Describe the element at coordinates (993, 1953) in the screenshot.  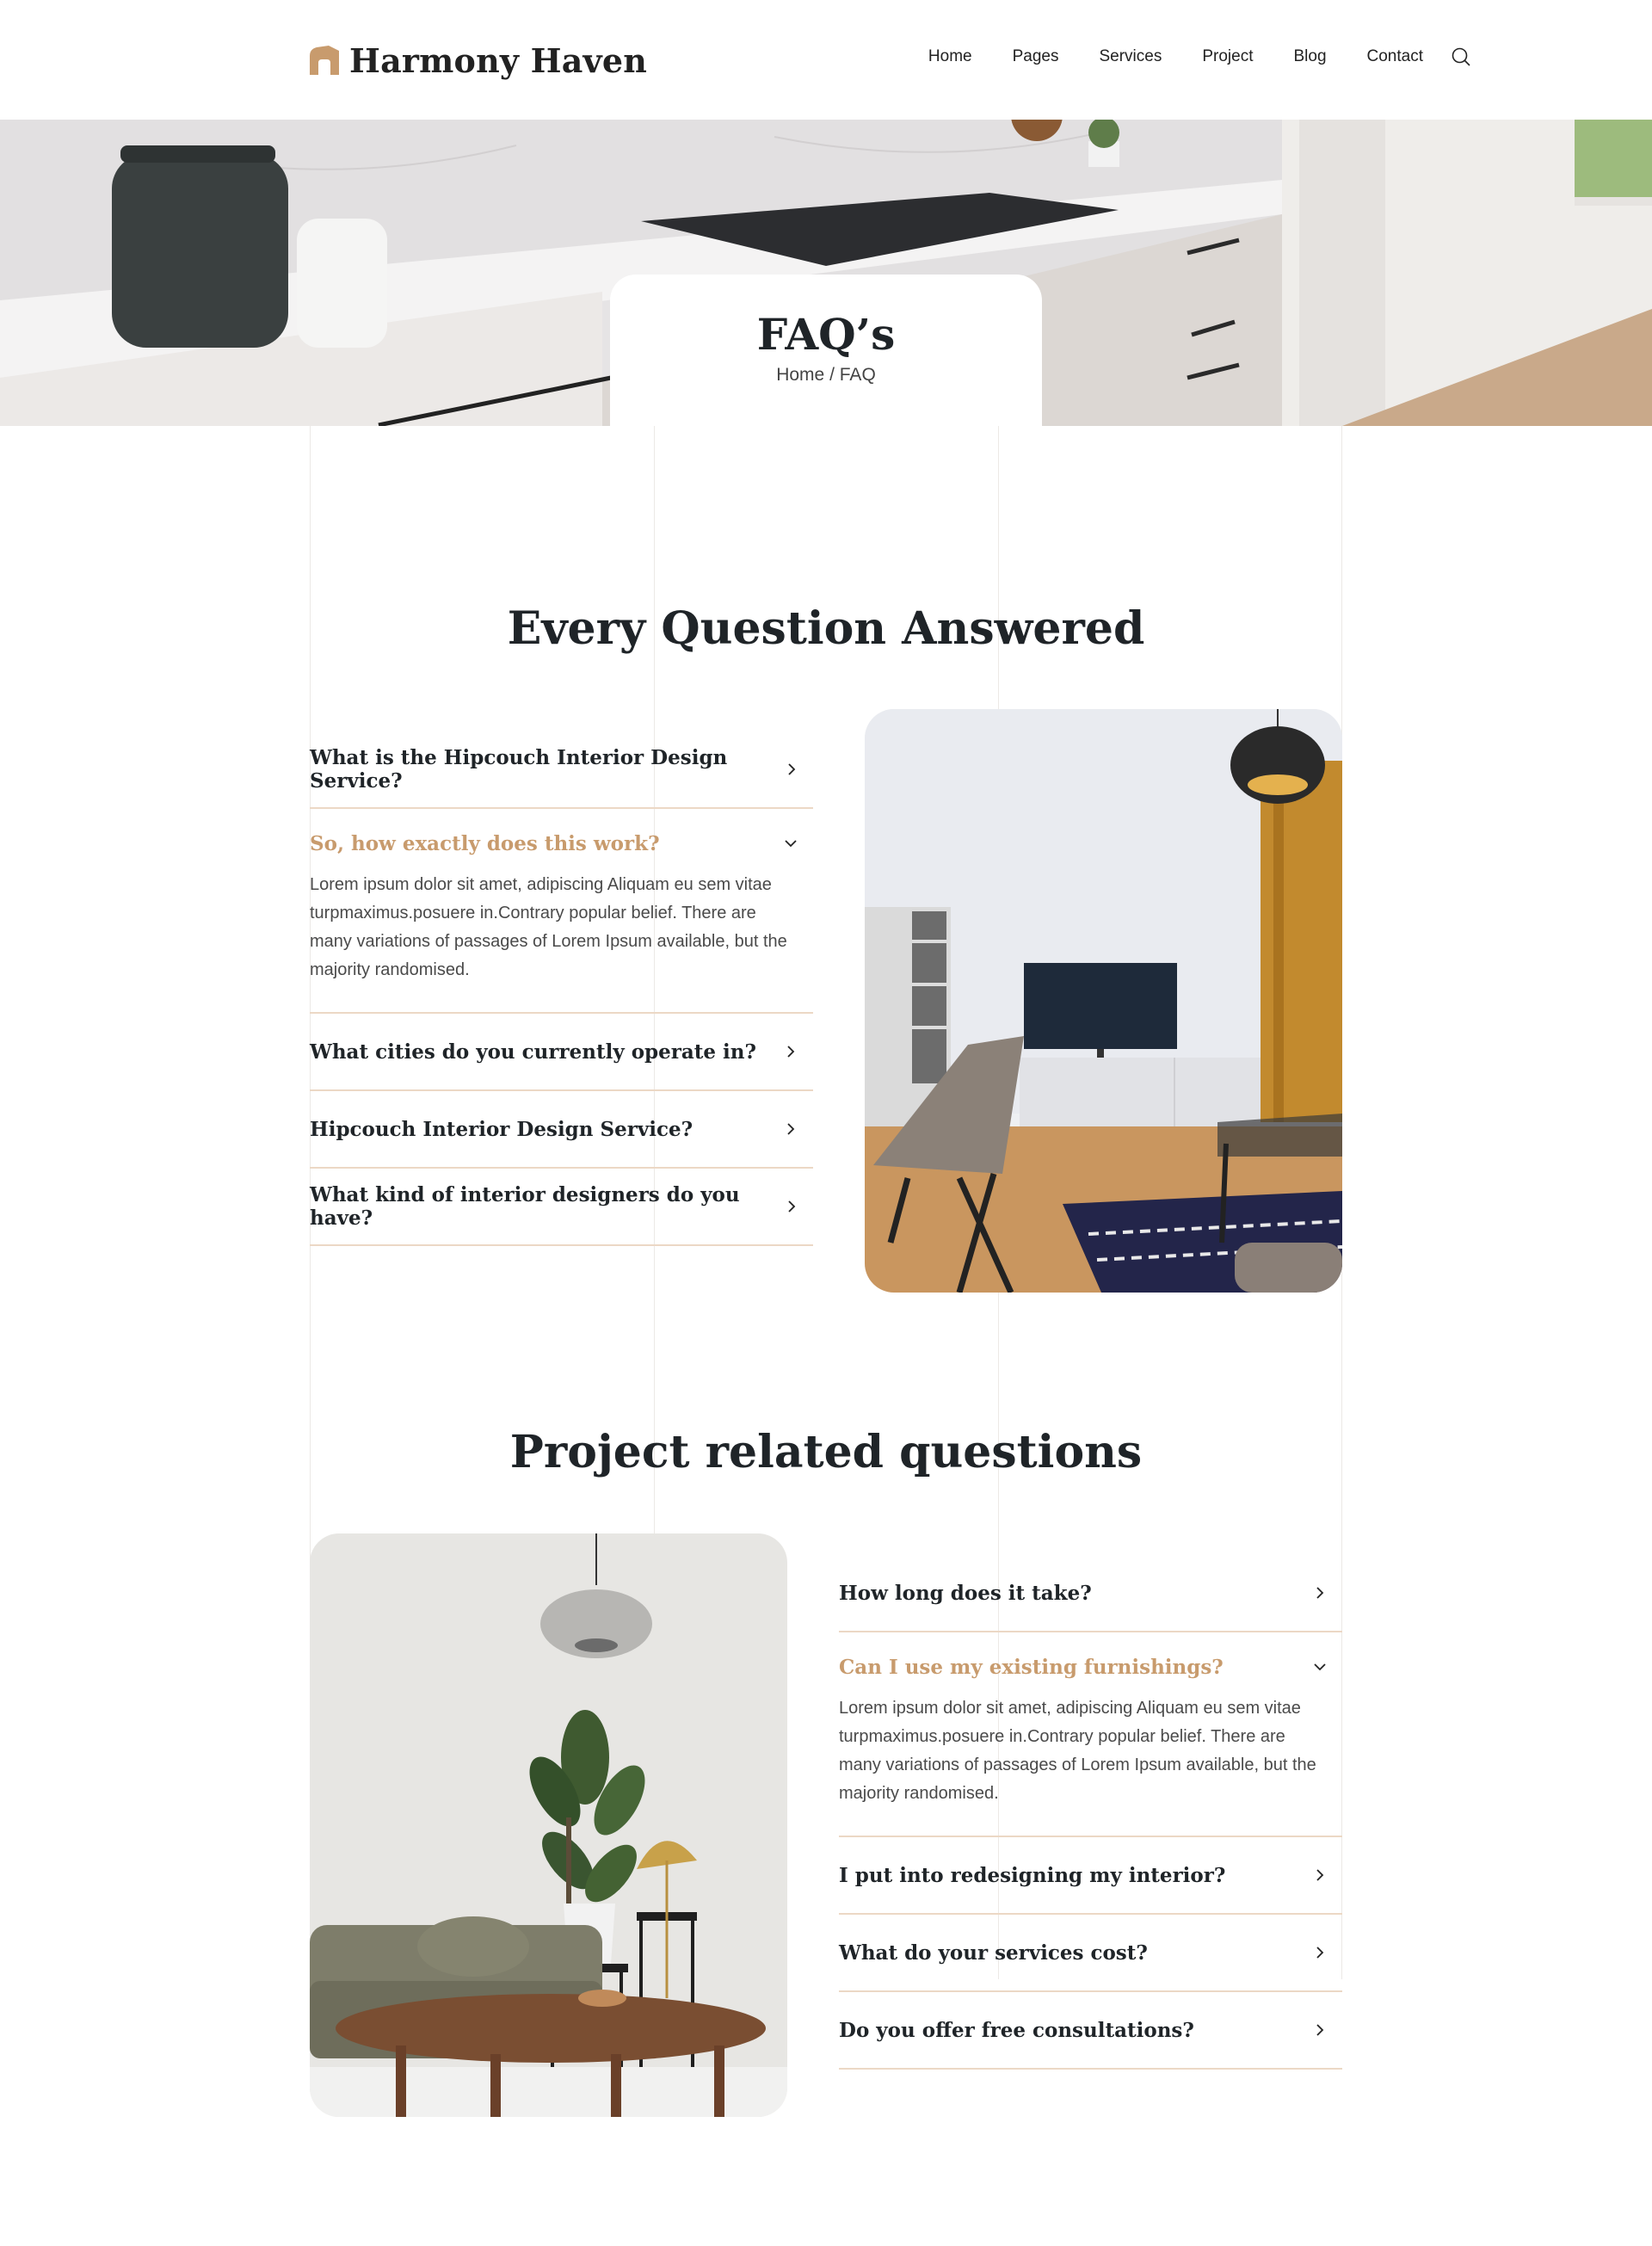
I see `faq-question-text: What do your services cost?` at that location.